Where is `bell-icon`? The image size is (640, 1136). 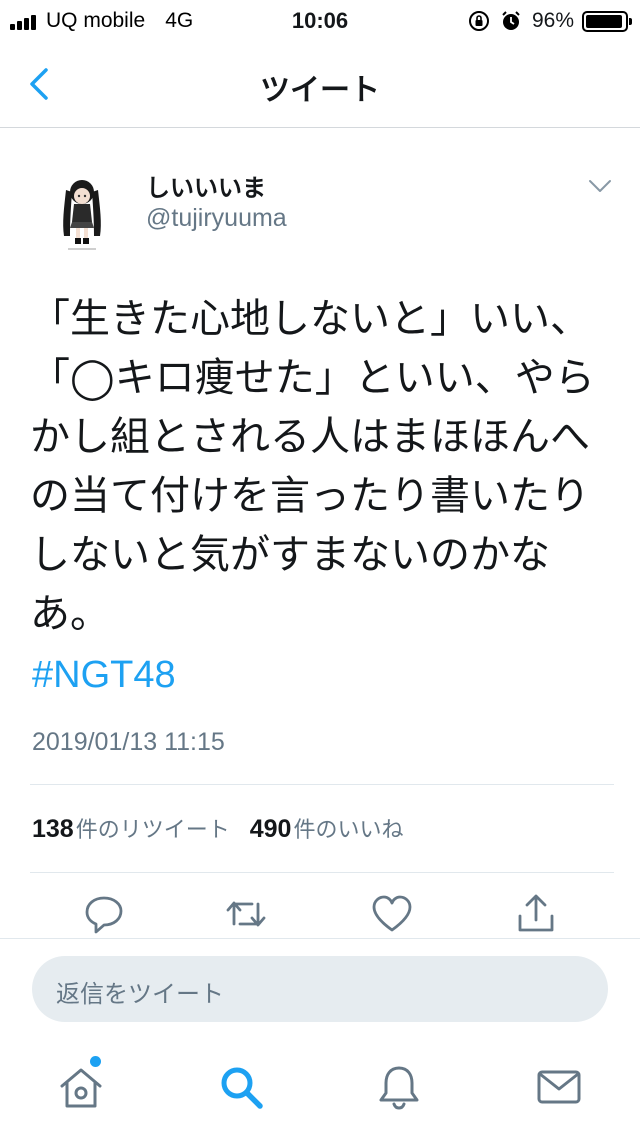
bell-icon is located at coordinates (399, 1087).